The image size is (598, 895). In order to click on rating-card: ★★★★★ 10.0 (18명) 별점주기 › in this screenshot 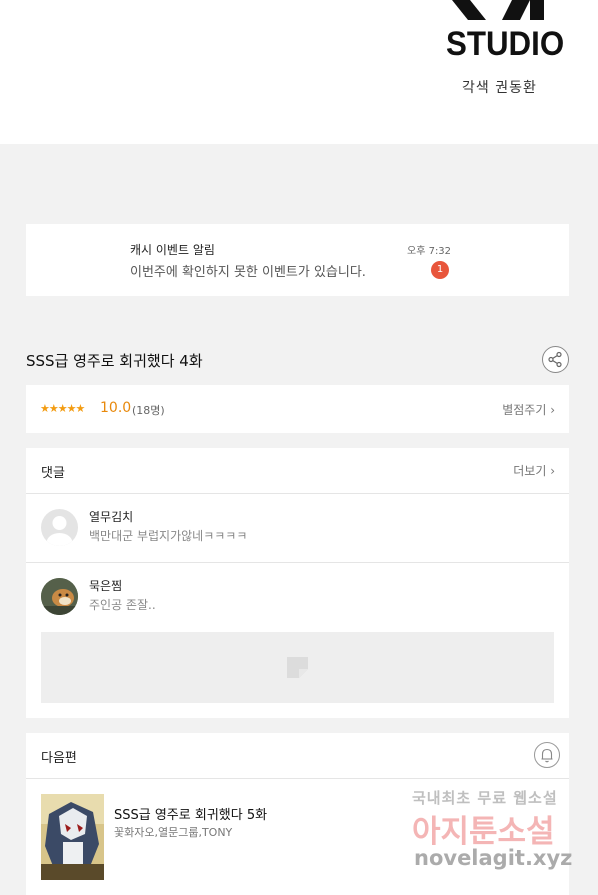, I will do `click(297, 409)`.